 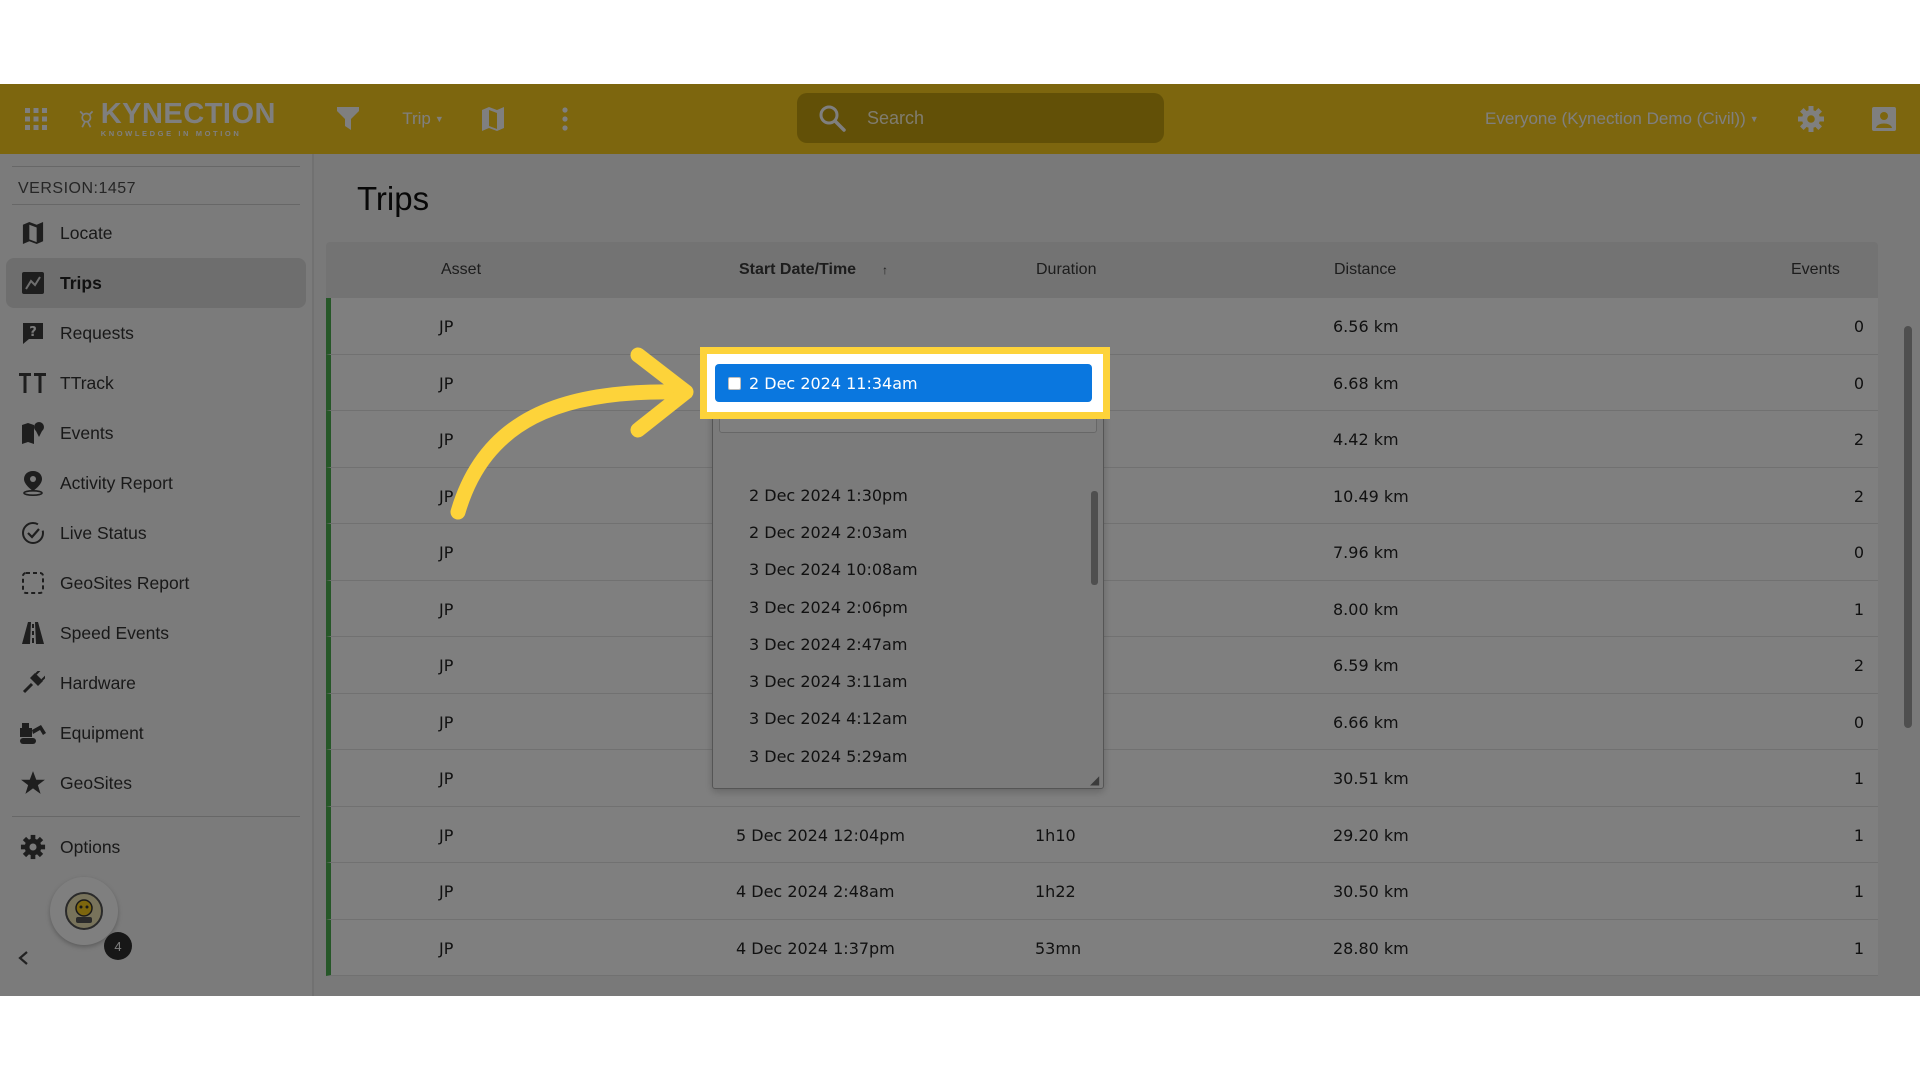 What do you see at coordinates (572, 433) in the screenshot?
I see `tutorial-arrow-icon` at bounding box center [572, 433].